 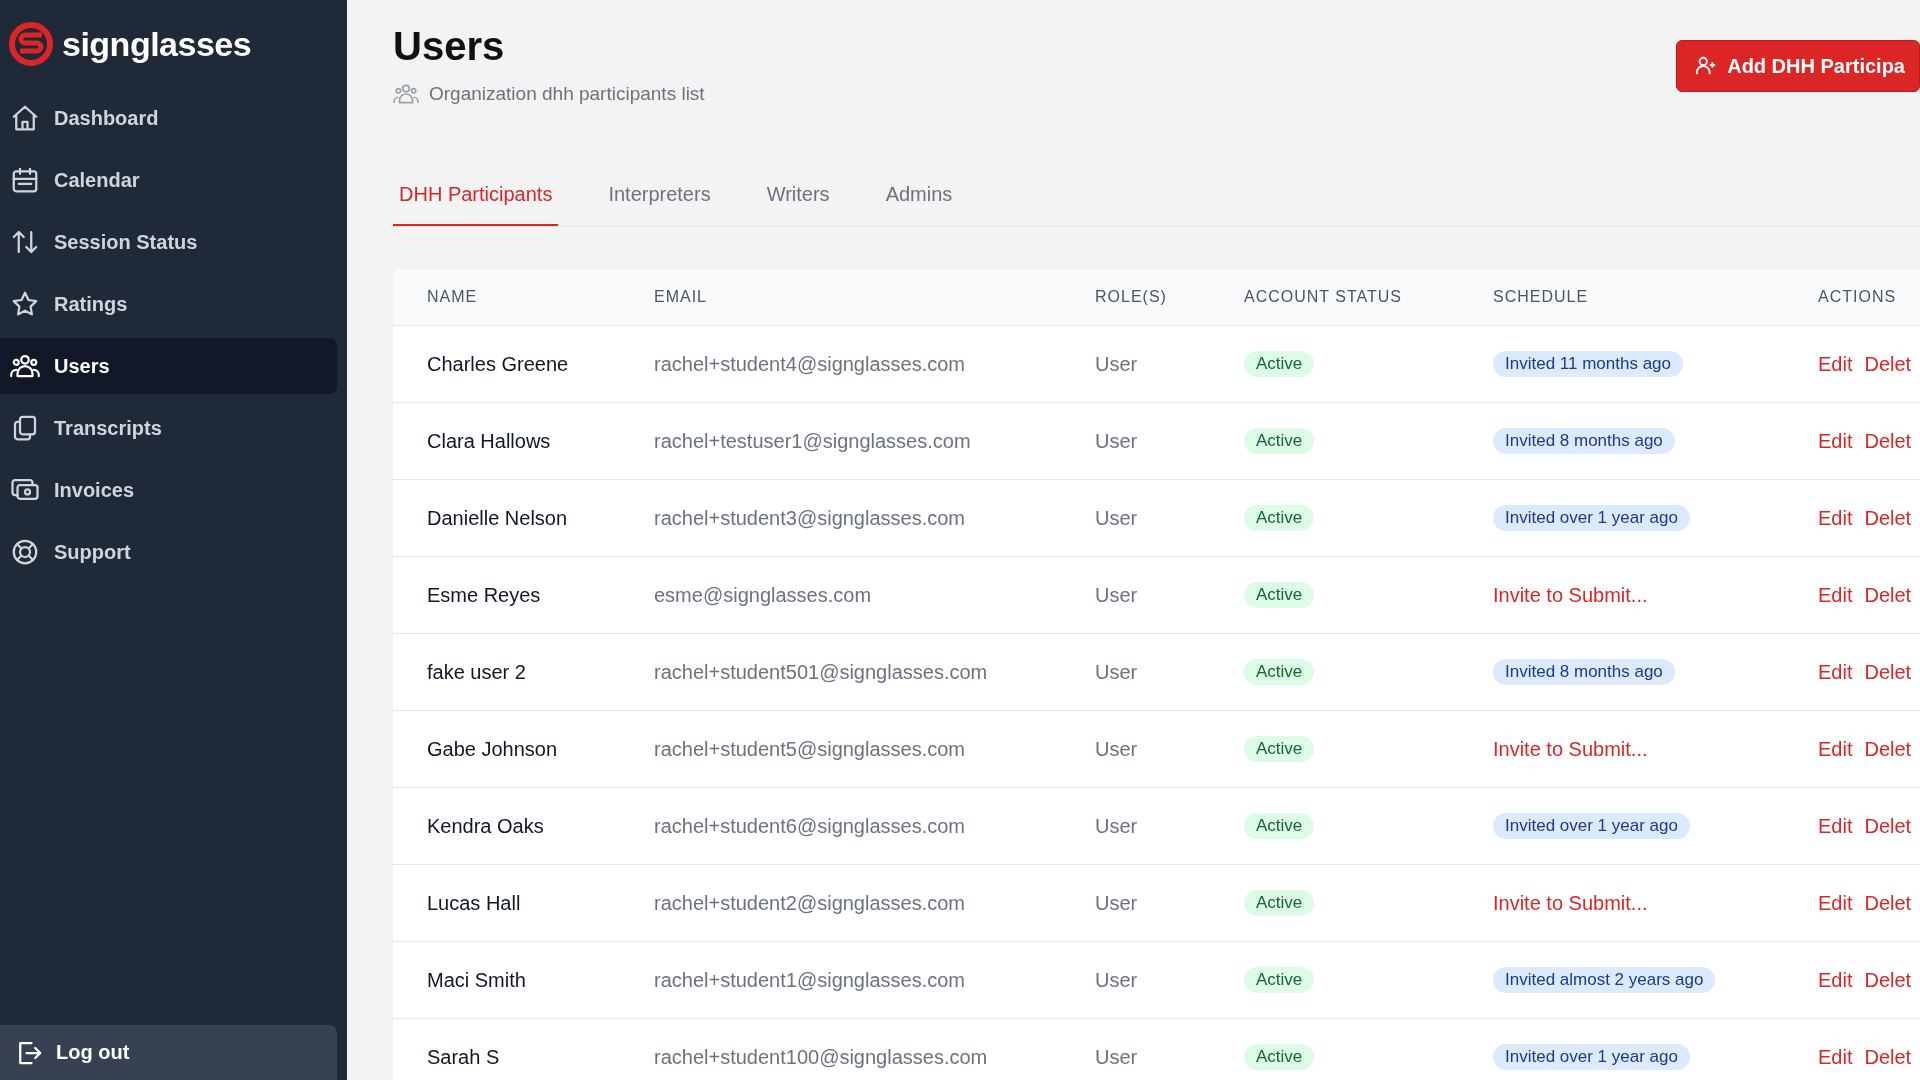 What do you see at coordinates (1798, 66) in the screenshot?
I see `add-participant-button: Add DHH Participa` at bounding box center [1798, 66].